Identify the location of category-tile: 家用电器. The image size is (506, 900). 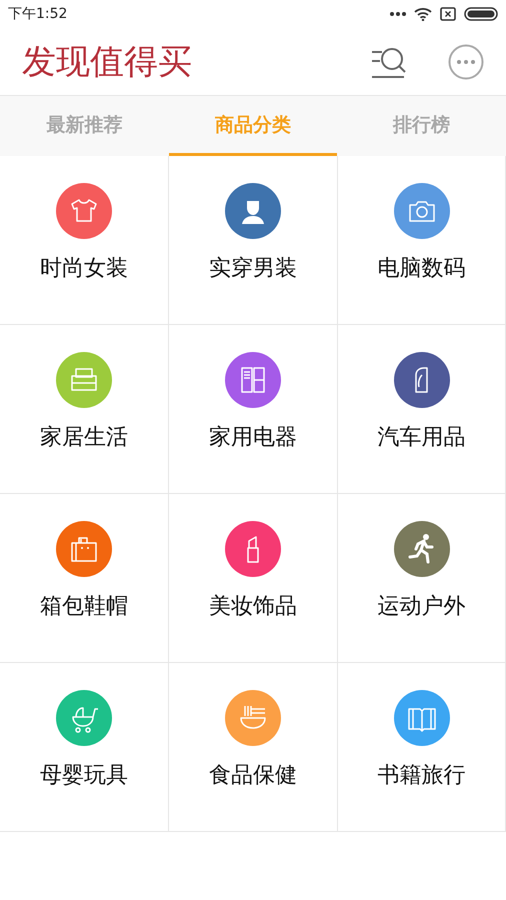
(253, 409).